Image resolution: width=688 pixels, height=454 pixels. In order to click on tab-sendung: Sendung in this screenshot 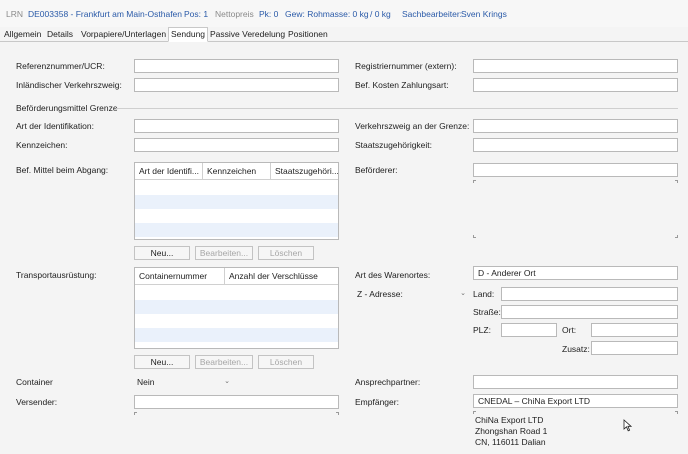, I will do `click(188, 34)`.